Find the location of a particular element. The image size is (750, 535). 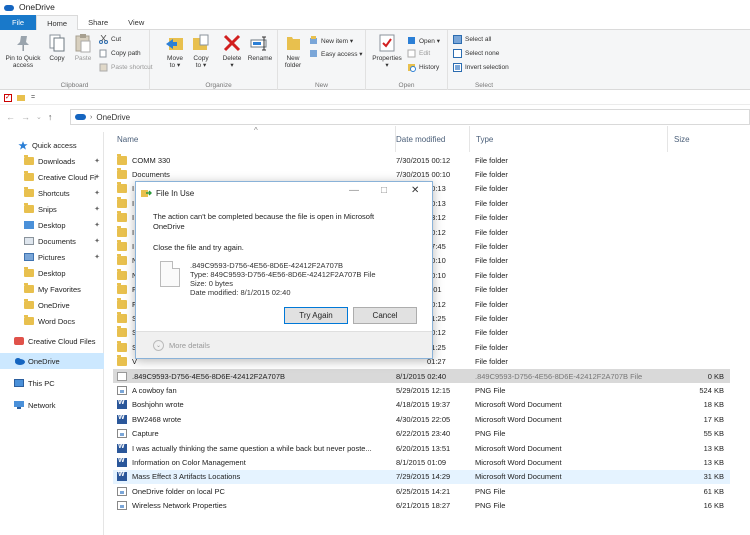

column-header-size: Size is located at coordinates (698, 139).